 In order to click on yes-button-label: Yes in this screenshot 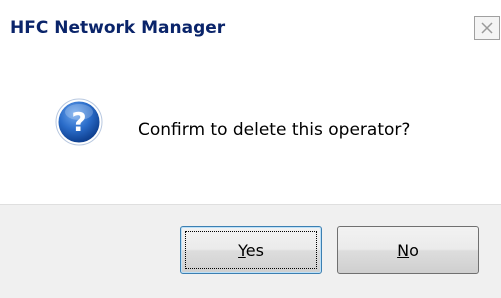, I will do `click(251, 250)`.